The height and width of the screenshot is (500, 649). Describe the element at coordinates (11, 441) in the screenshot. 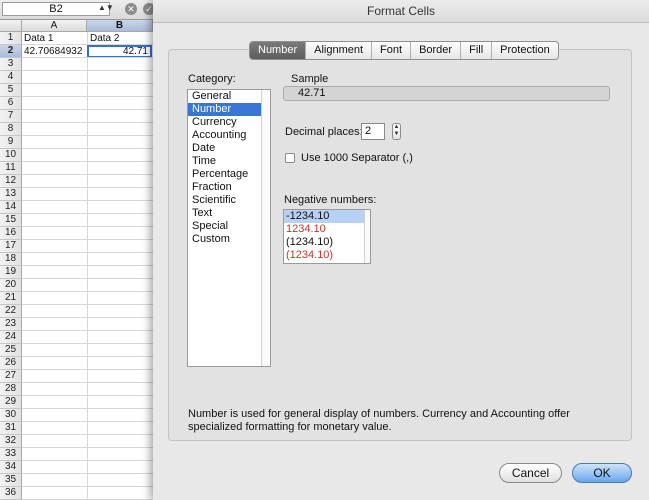

I see `row-header-32: 32` at that location.